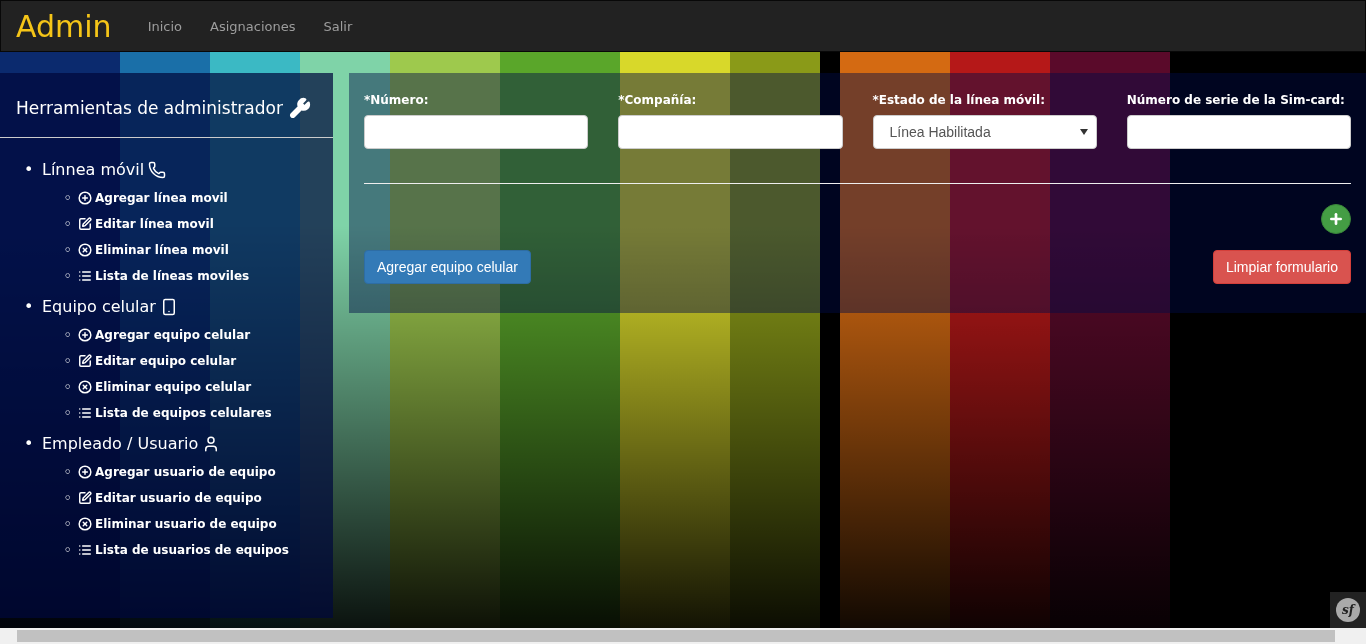  I want to click on sidebar-link: Eliminar usuario de equipo, so click(177, 524).